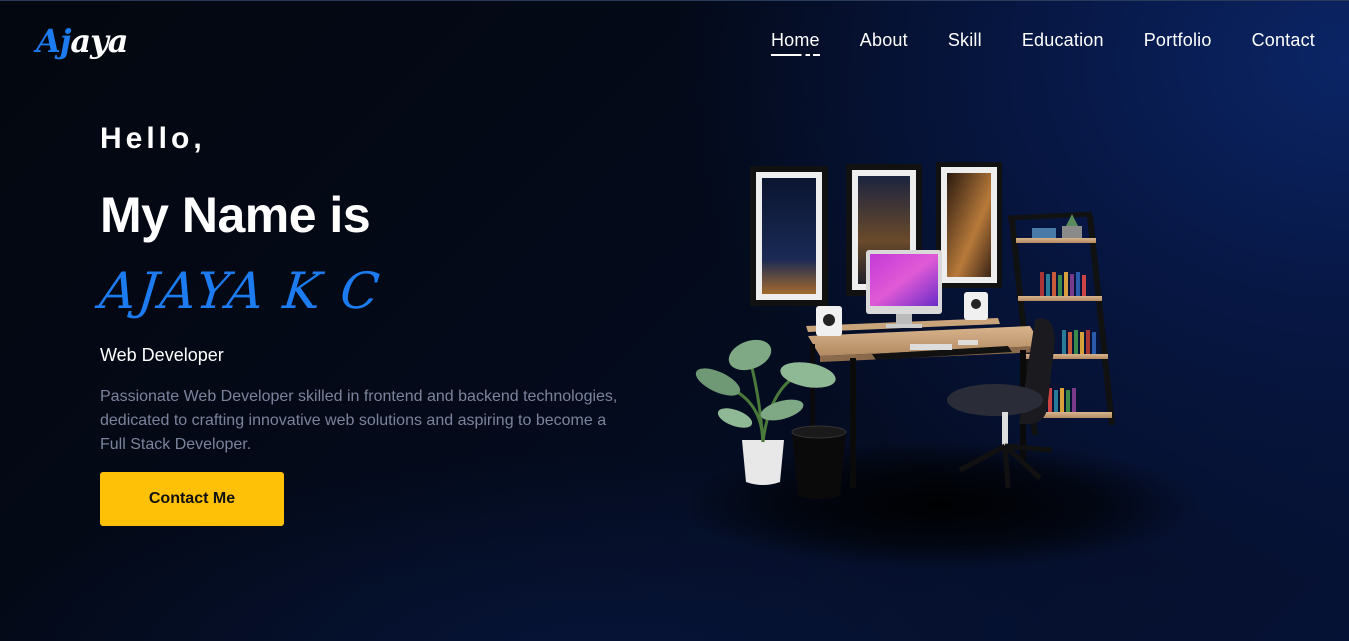 This screenshot has width=1349, height=641. What do you see at coordinates (1178, 40) in the screenshot?
I see `nav-portfolio: Portfolio` at bounding box center [1178, 40].